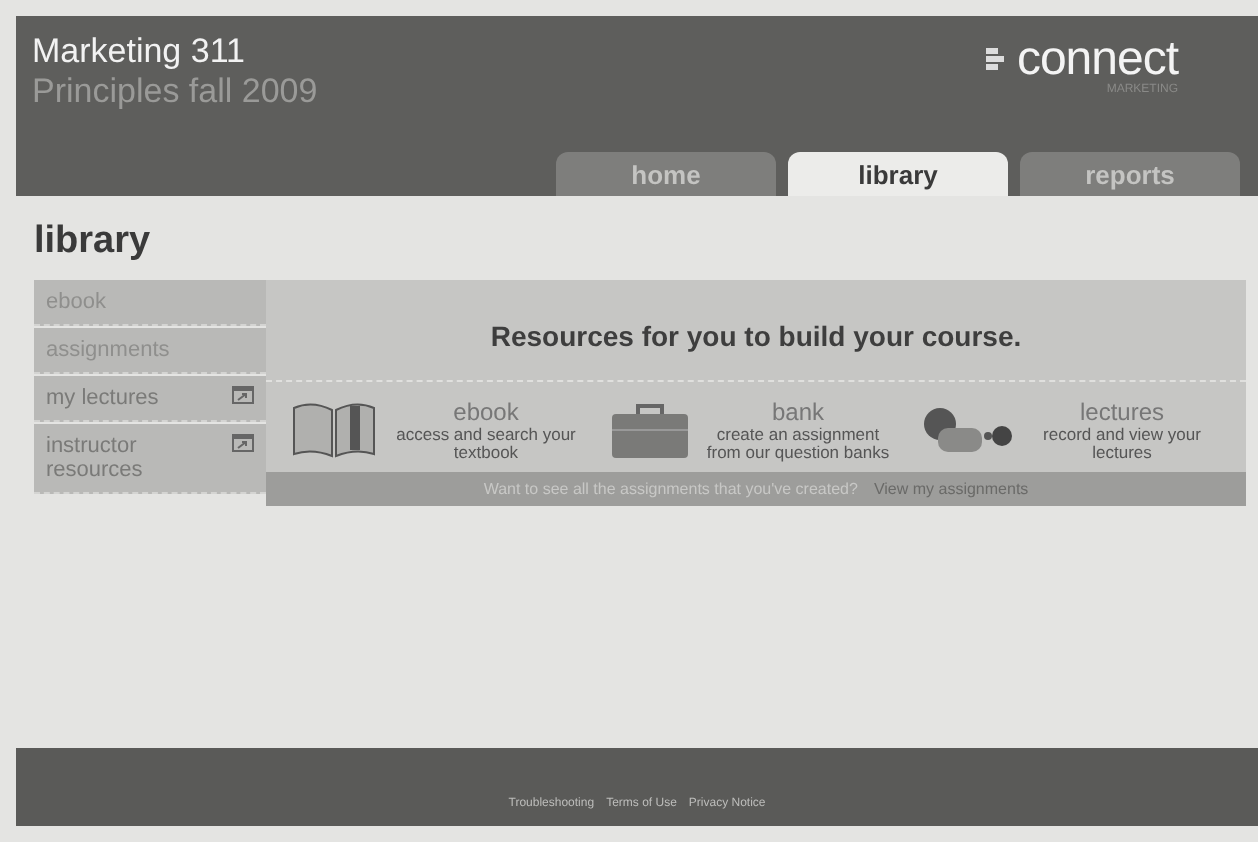  Describe the element at coordinates (798, 445) in the screenshot. I see `resource-description: create an assignment from our question banks` at that location.